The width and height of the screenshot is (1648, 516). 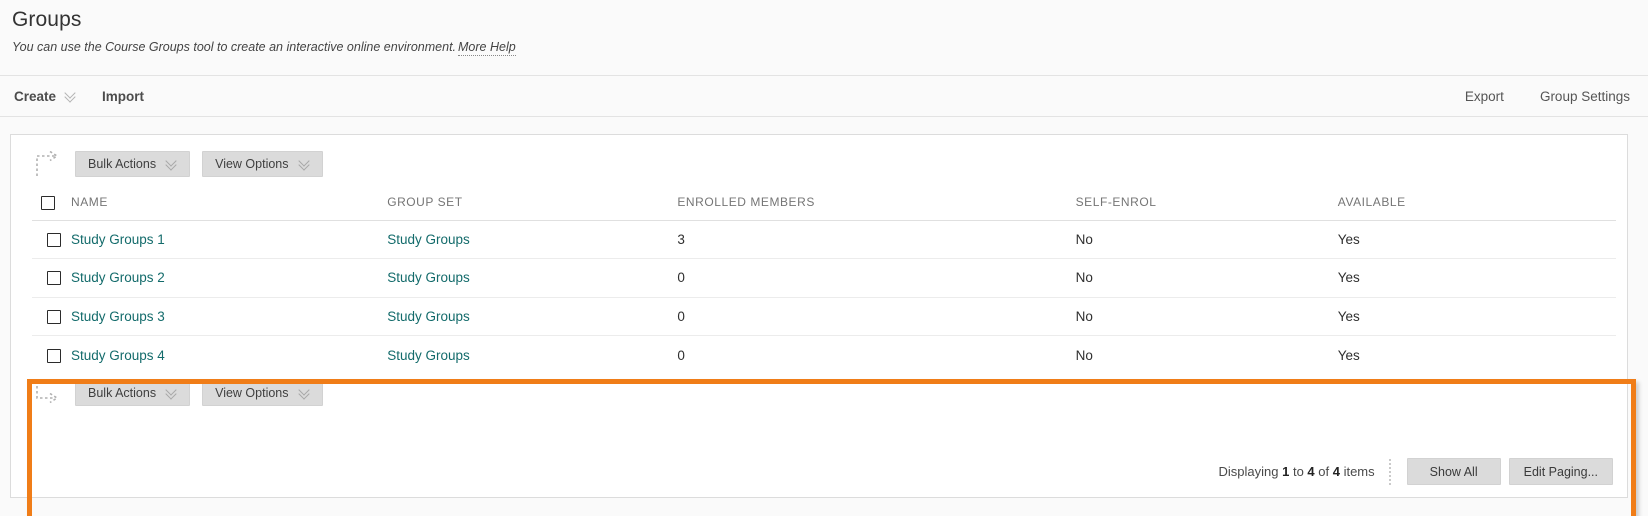 I want to click on group-name-link: Study Groups 3, so click(x=118, y=316).